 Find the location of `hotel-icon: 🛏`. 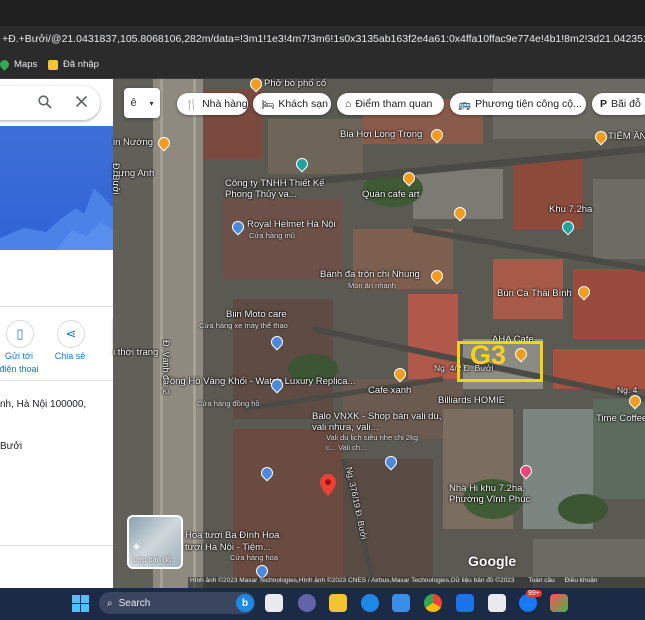

hotel-icon: 🛏 is located at coordinates (268, 104).